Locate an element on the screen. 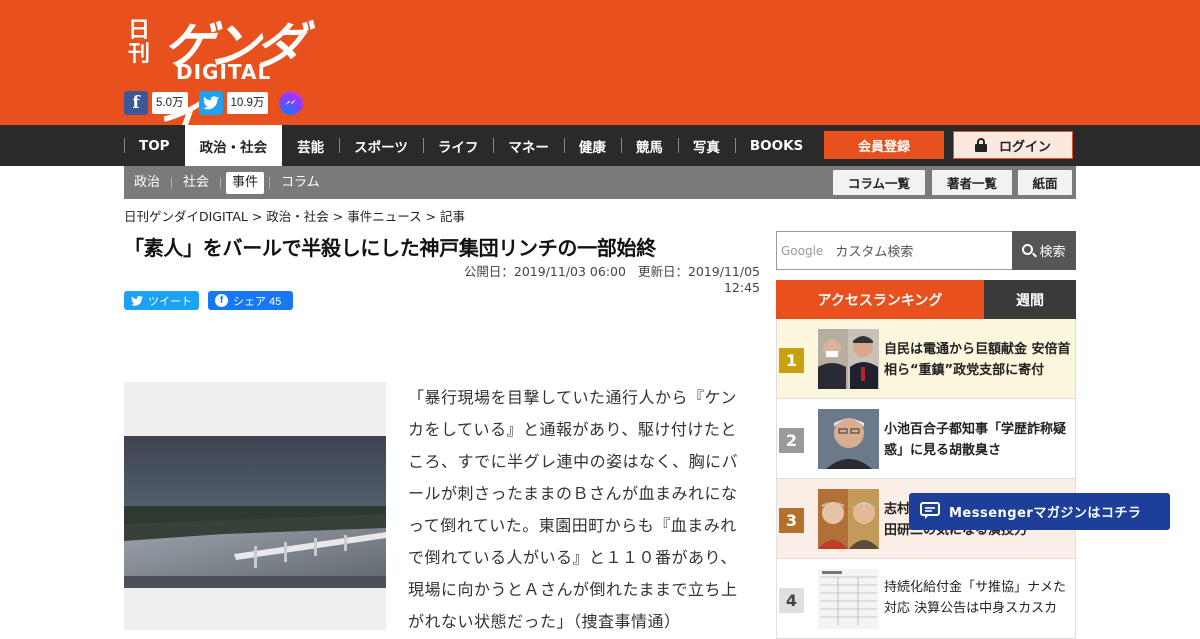  search-button-label: 検索 is located at coordinates (1052, 252).